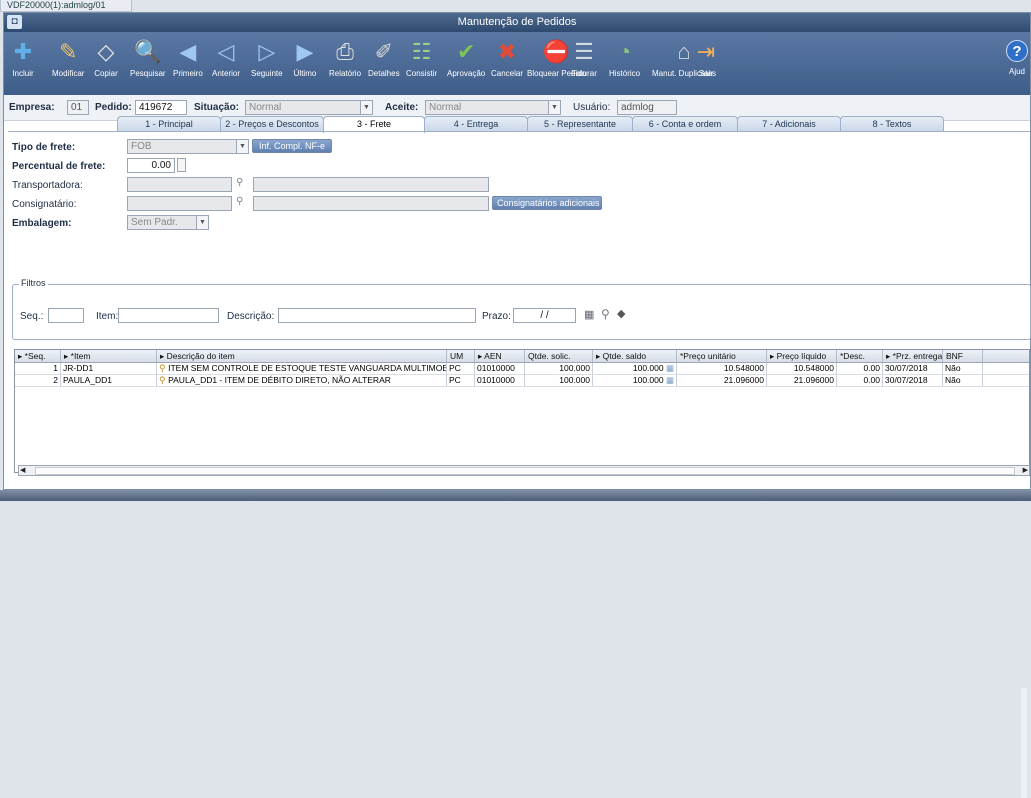  What do you see at coordinates (544, 315) in the screenshot?
I see `prazo-filter-input: / /` at bounding box center [544, 315].